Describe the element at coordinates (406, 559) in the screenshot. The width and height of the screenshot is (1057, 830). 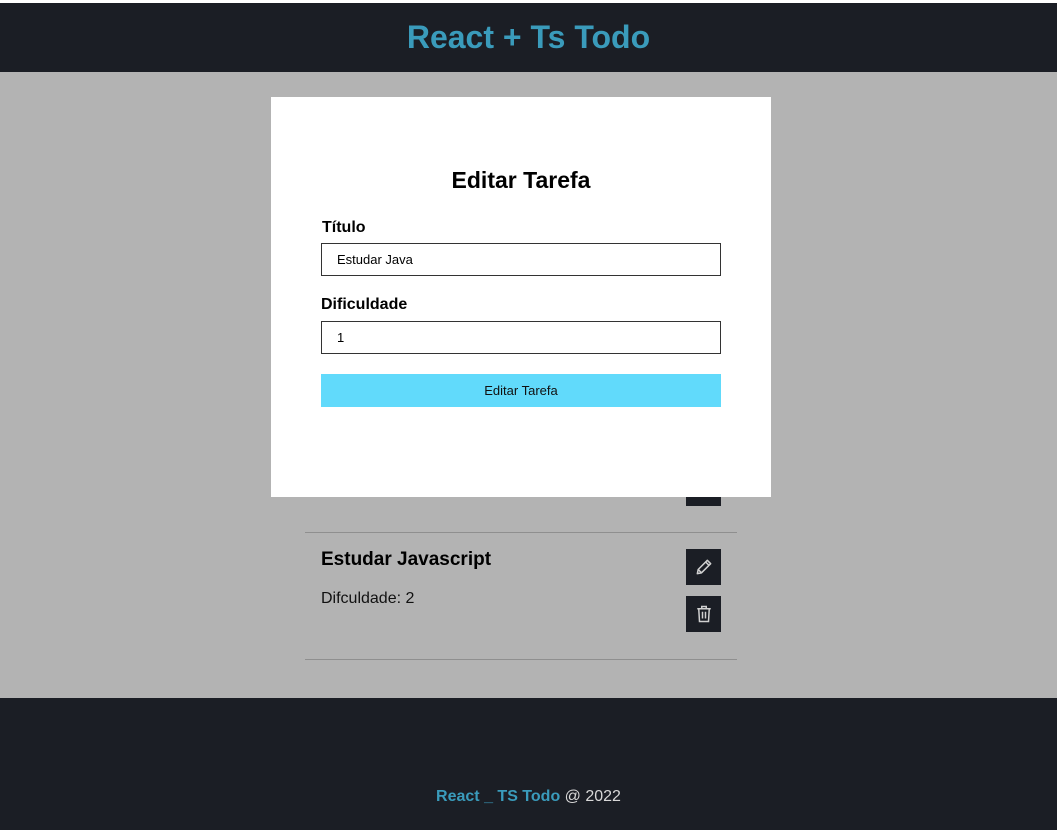
I see `todo-title: Estudar Javascript` at that location.